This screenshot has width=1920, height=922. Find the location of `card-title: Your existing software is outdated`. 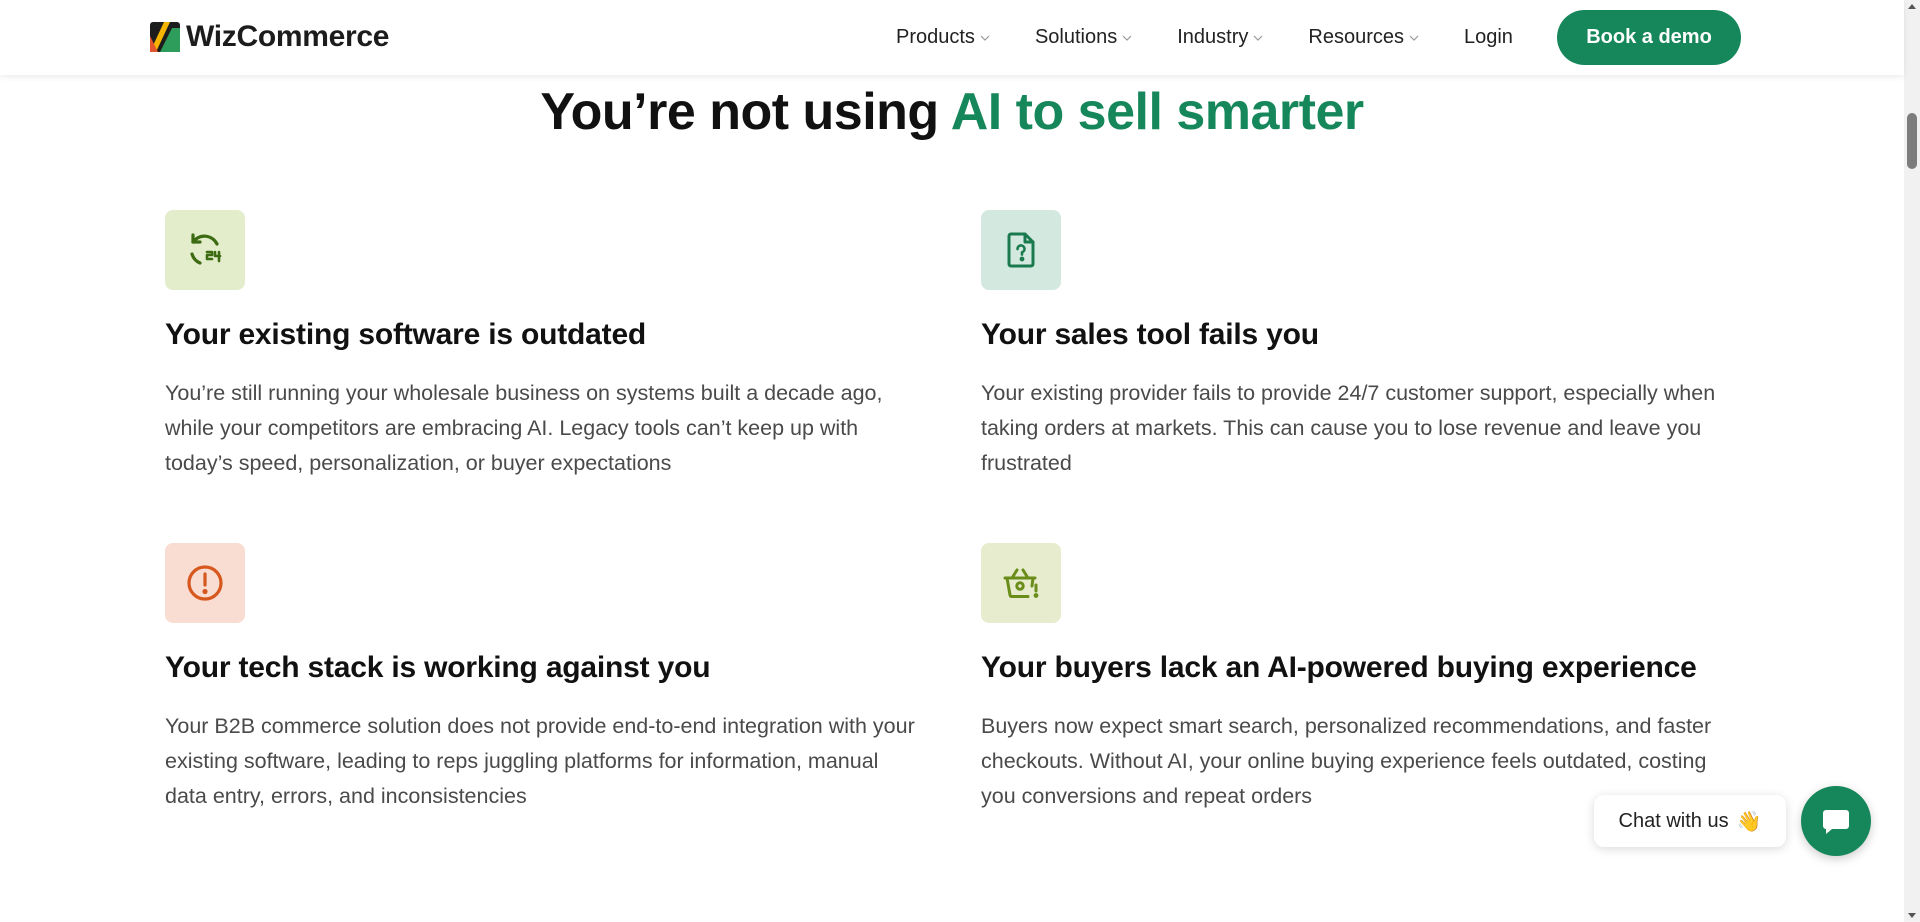

card-title: Your existing software is outdated is located at coordinates (406, 334).